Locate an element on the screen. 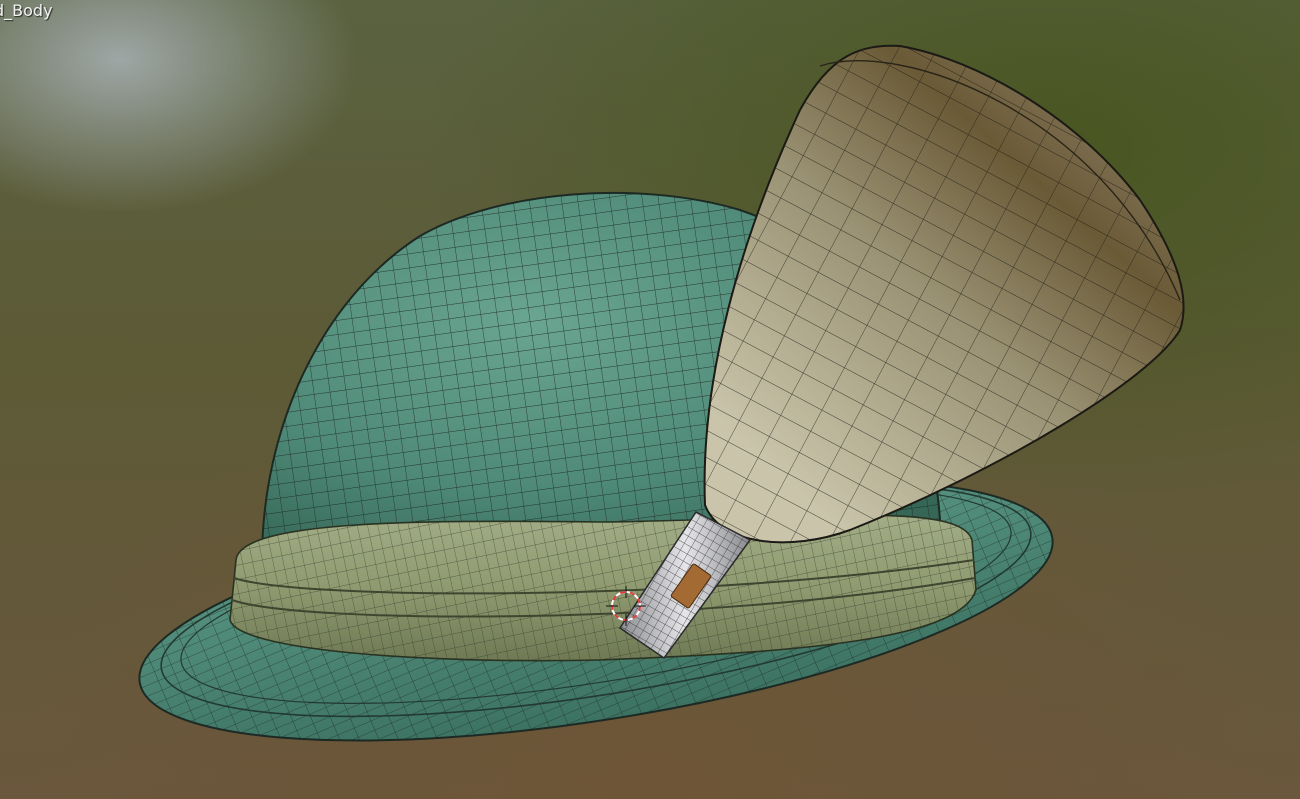  active-object-label: d_Body is located at coordinates (26, 10).